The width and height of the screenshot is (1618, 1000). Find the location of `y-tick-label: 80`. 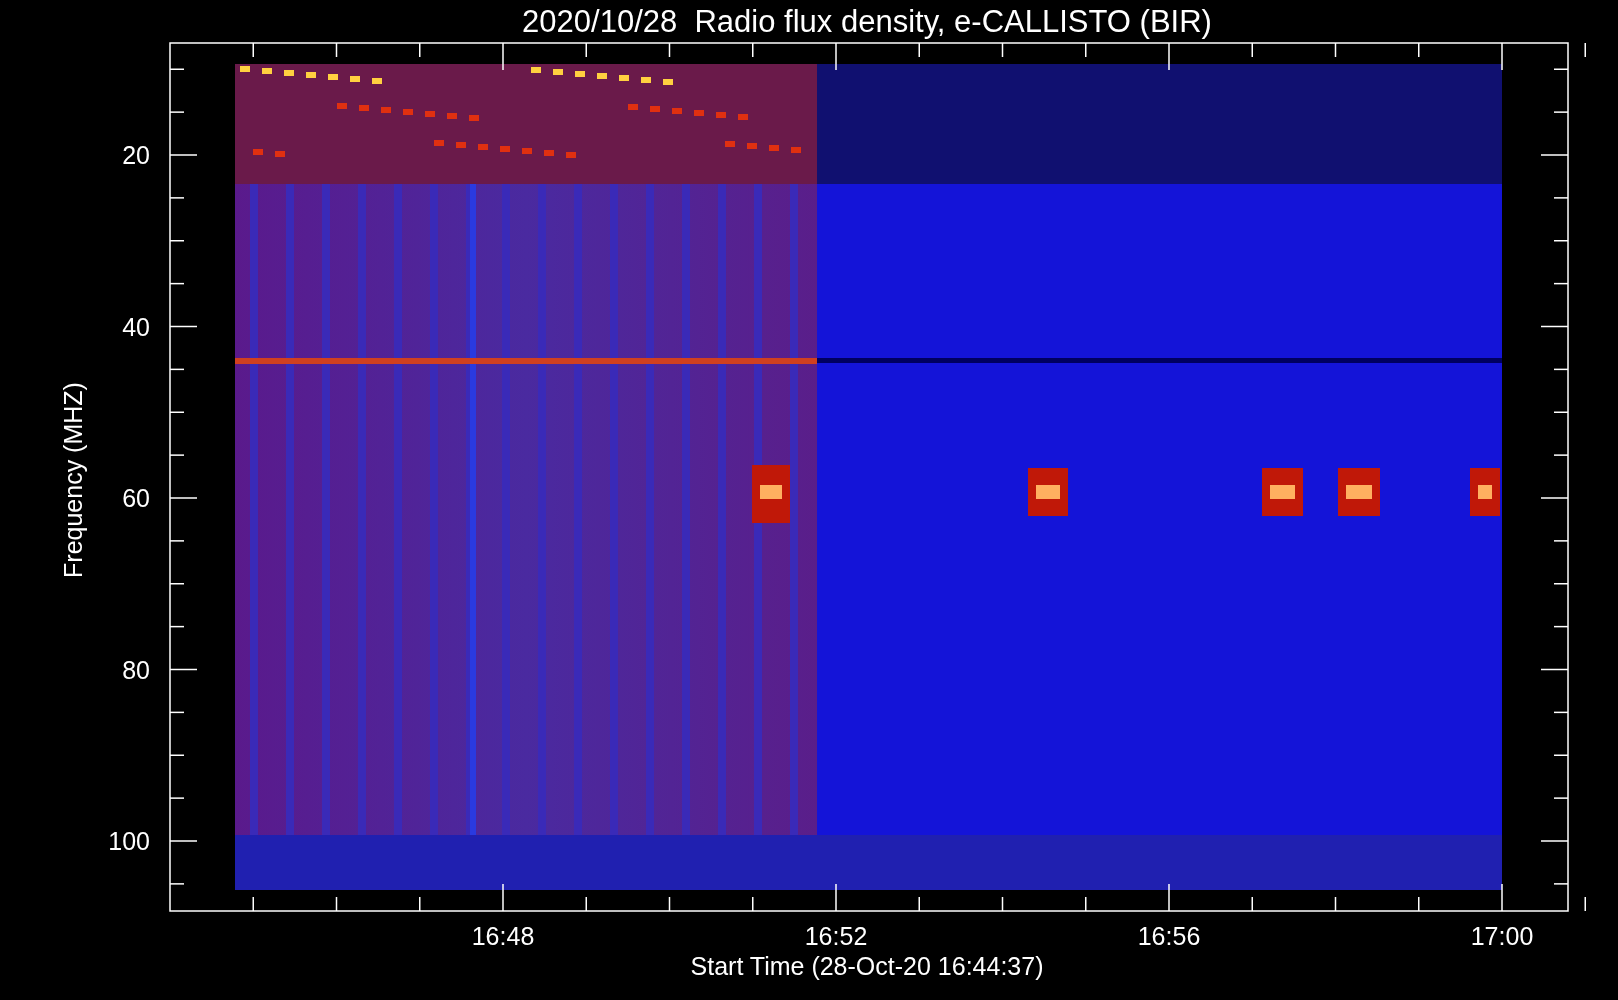

y-tick-label: 80 is located at coordinates (136, 669).